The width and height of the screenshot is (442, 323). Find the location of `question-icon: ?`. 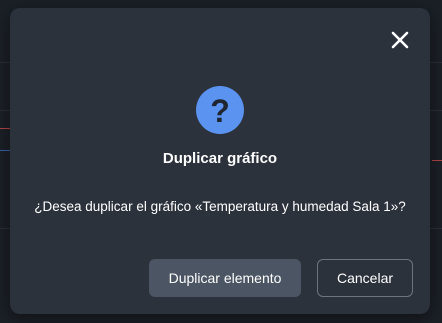

question-icon: ? is located at coordinates (220, 110).